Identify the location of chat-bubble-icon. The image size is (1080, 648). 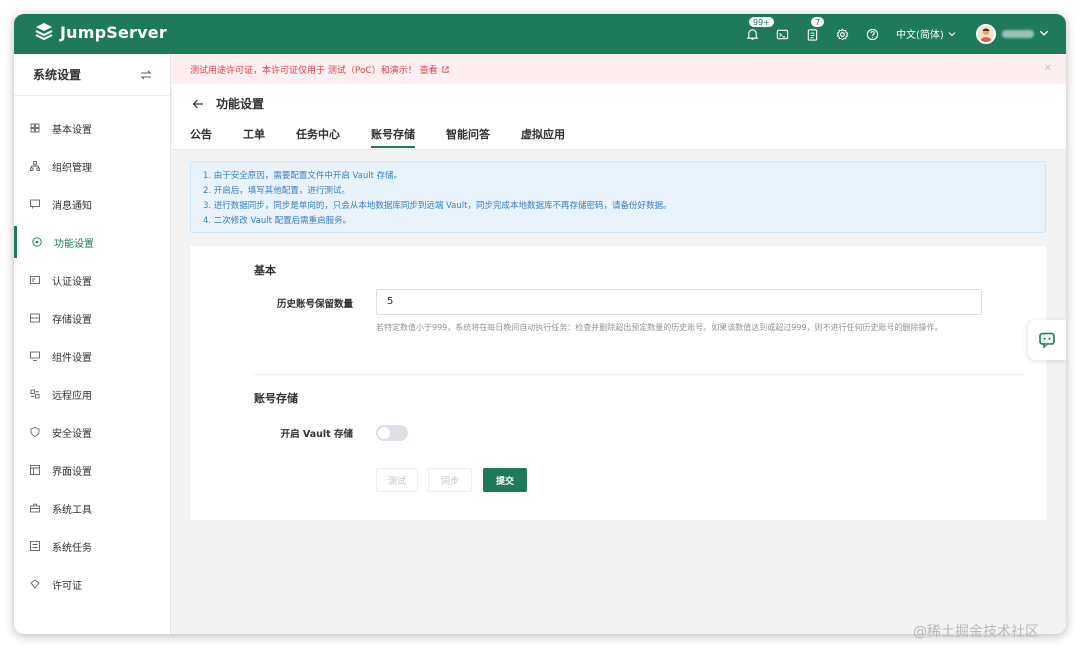
(1047, 340).